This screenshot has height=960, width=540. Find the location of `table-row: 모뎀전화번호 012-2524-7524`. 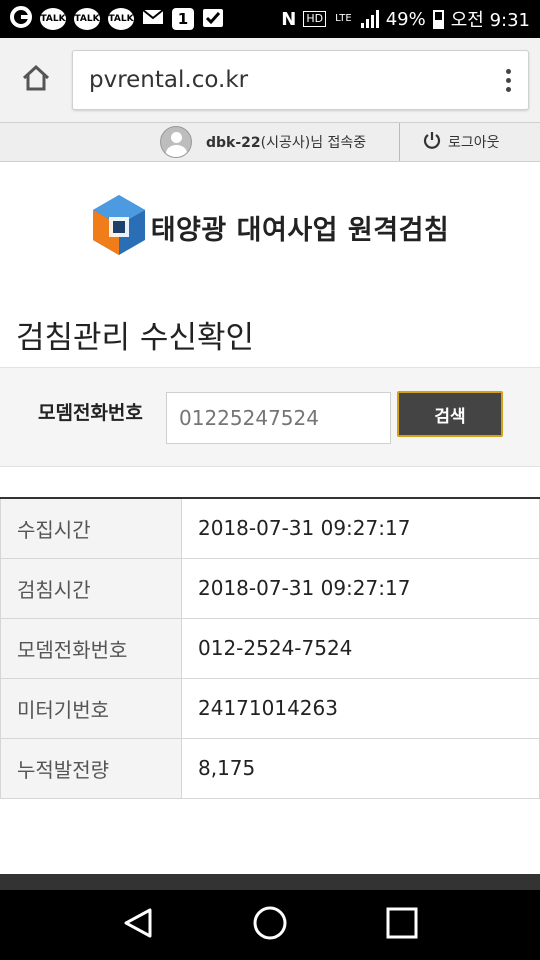

table-row: 모뎀전화번호 012-2524-7524 is located at coordinates (270, 648).